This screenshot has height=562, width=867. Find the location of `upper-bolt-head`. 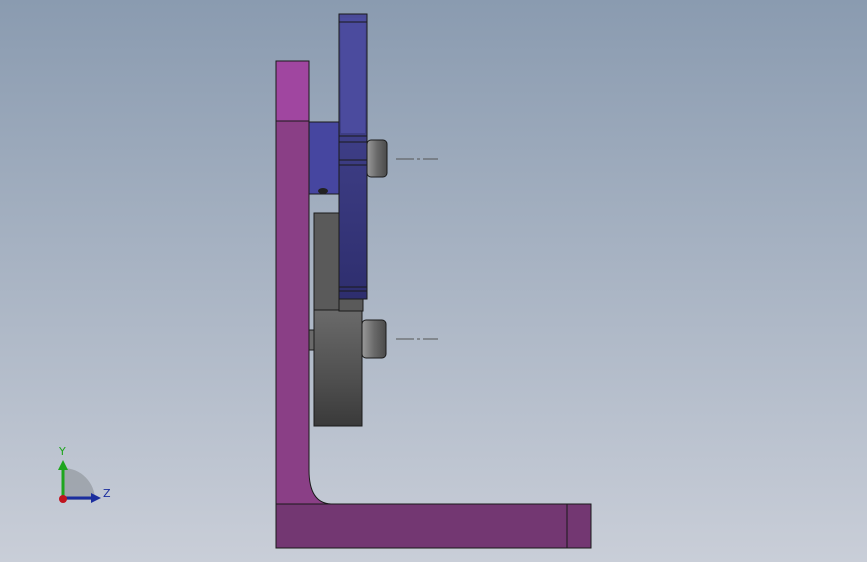

upper-bolt-head is located at coordinates (377, 158).